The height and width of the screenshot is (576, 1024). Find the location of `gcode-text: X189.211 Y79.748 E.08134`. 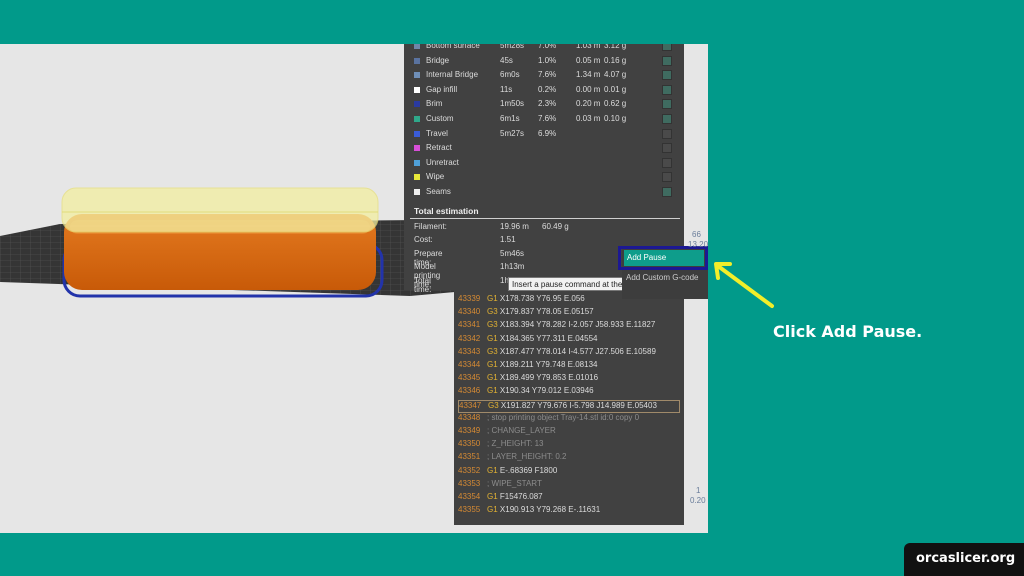

gcode-text: X189.211 Y79.748 E.08134 is located at coordinates (548, 364).